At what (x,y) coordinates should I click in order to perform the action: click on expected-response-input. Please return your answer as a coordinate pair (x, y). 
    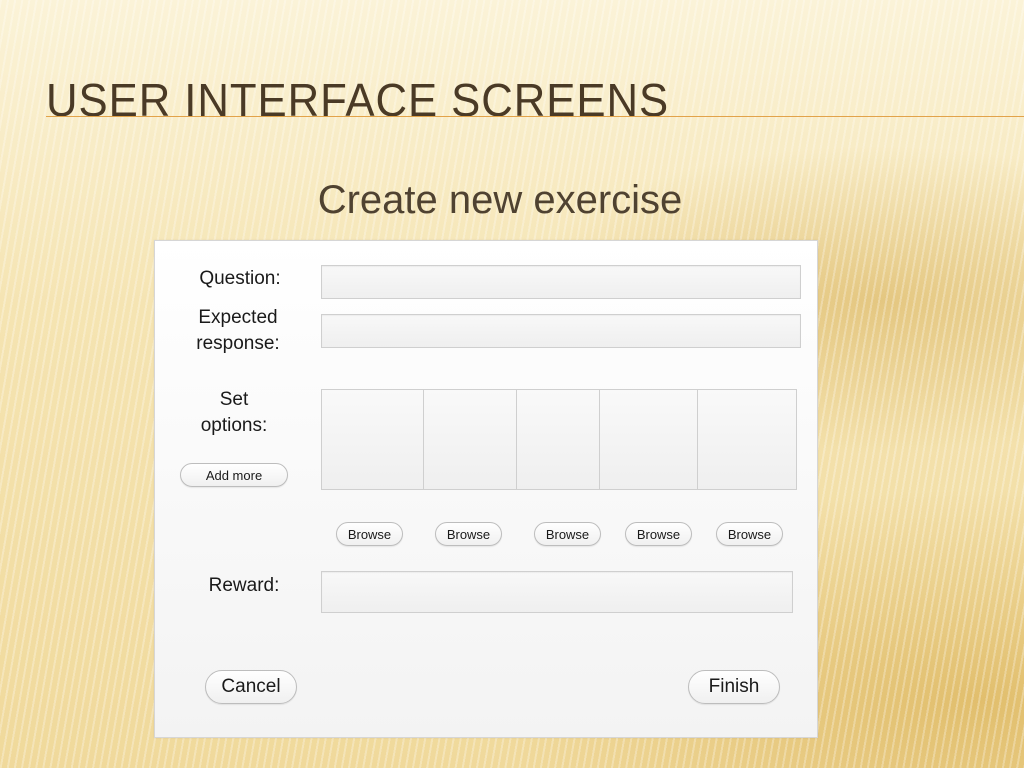
    Looking at the image, I should click on (561, 331).